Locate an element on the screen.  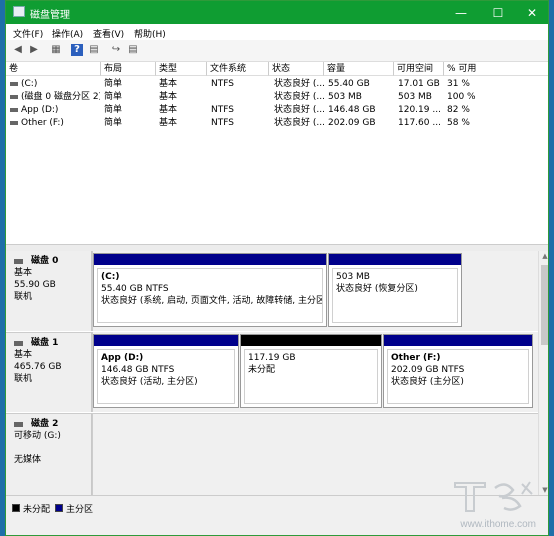
column-header-volume: 卷 is located at coordinates (53, 69).